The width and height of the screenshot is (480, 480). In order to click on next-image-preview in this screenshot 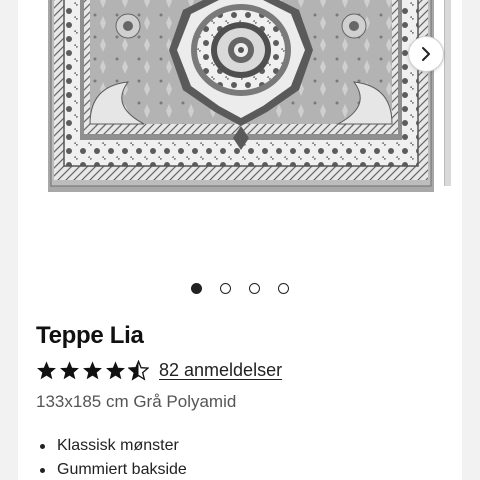, I will do `click(447, 93)`.